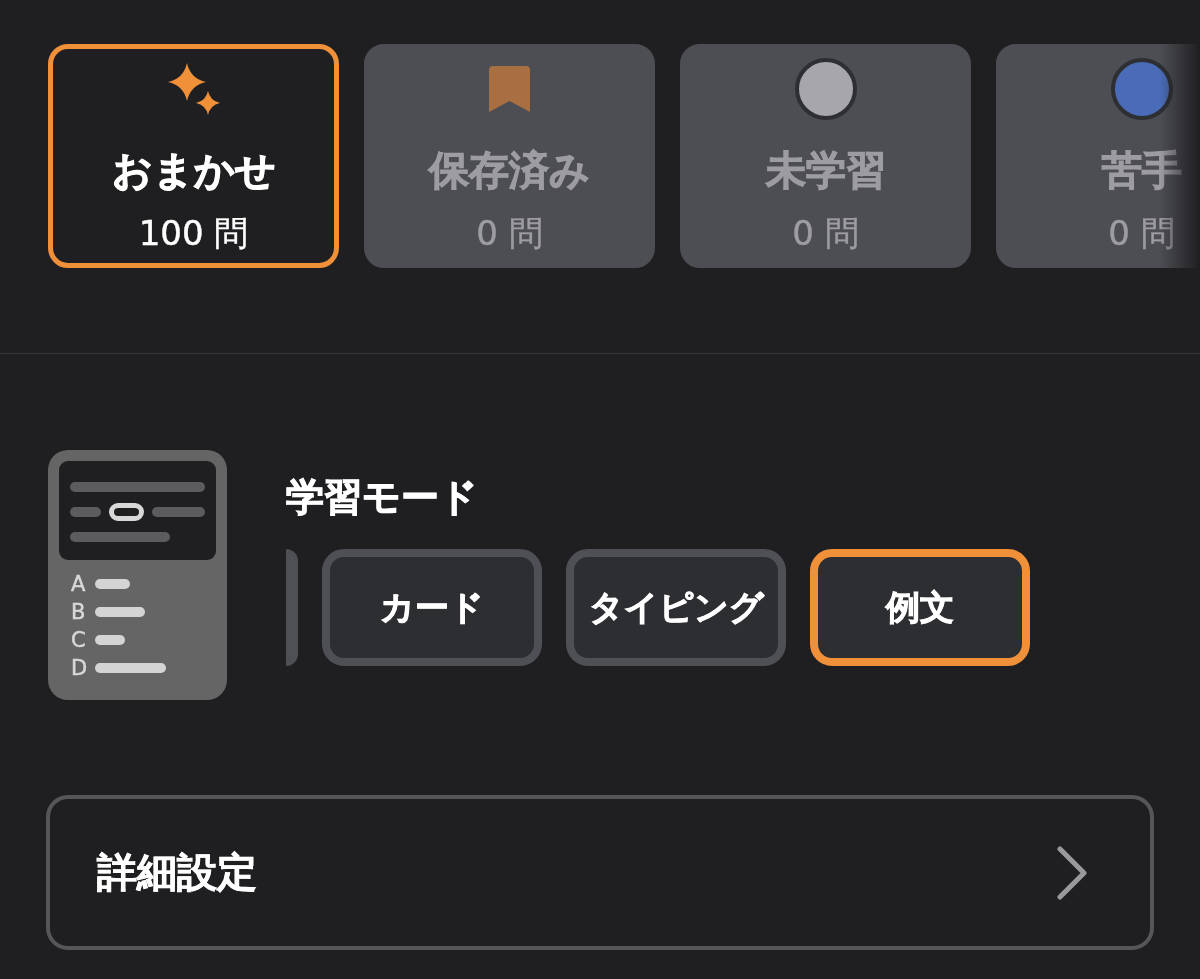 Image resolution: width=1200 pixels, height=979 pixels. Describe the element at coordinates (382, 497) in the screenshot. I see `section-title: 学習モード` at that location.